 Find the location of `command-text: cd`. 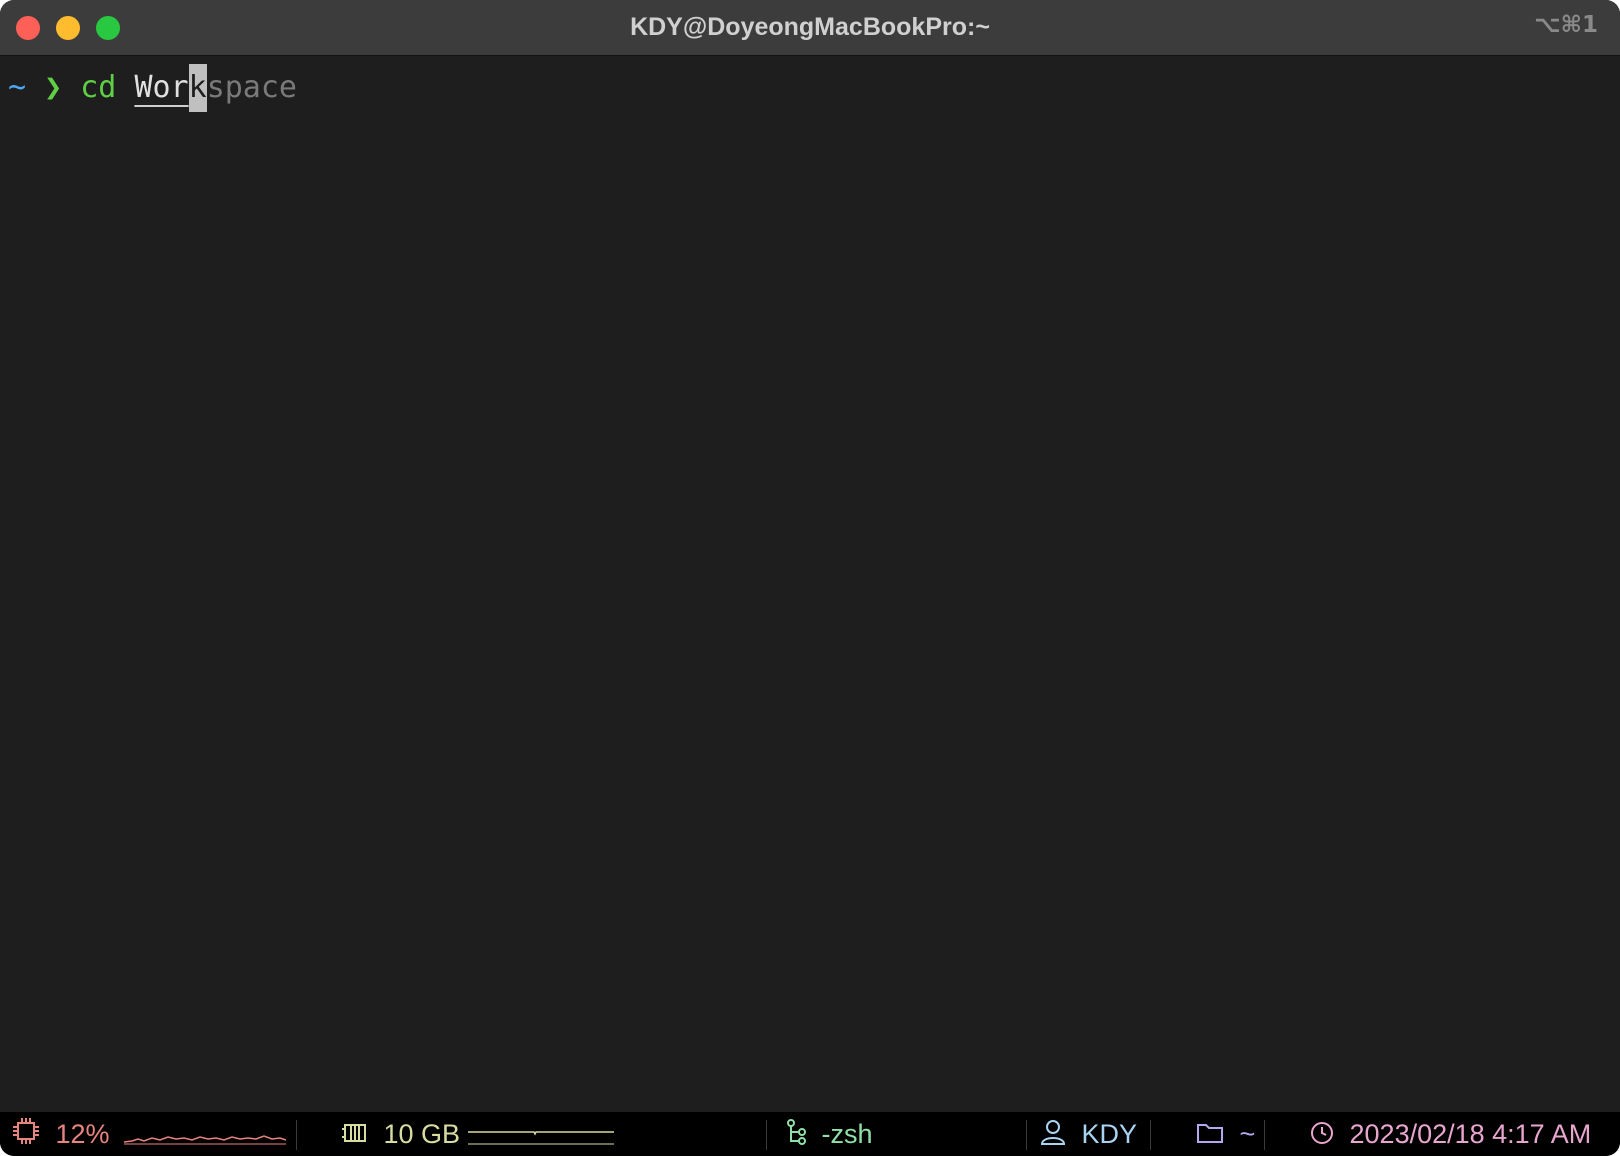

command-text: cd is located at coordinates (98, 87).